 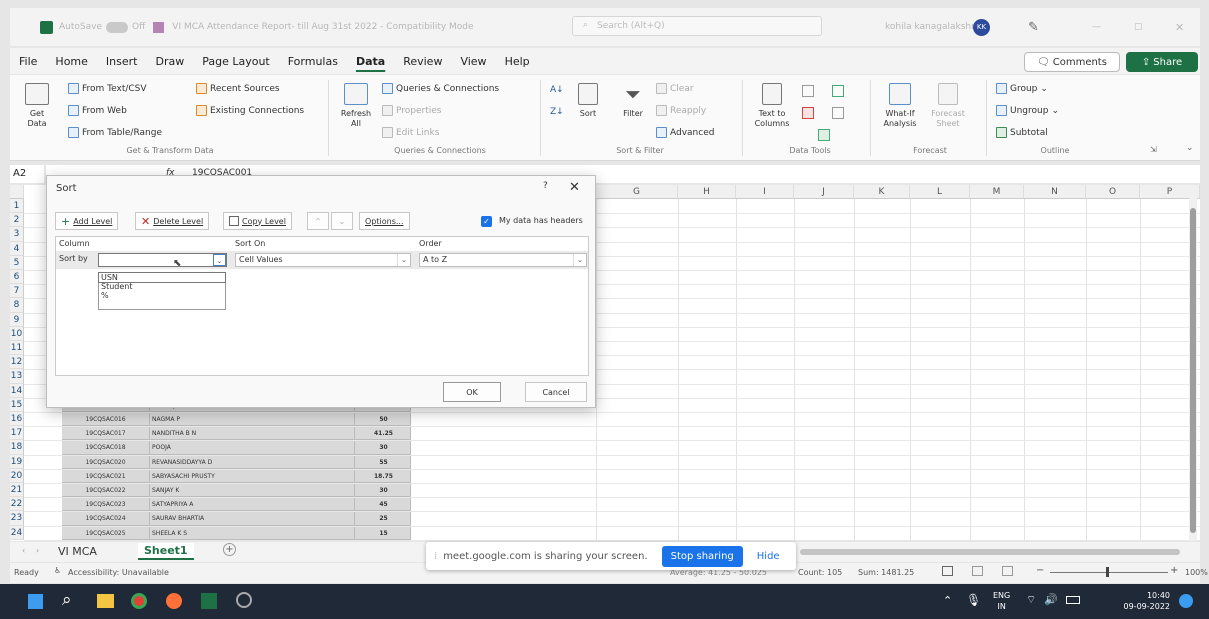 What do you see at coordinates (87, 221) in the screenshot?
I see `add-level-button: + Add Level` at bounding box center [87, 221].